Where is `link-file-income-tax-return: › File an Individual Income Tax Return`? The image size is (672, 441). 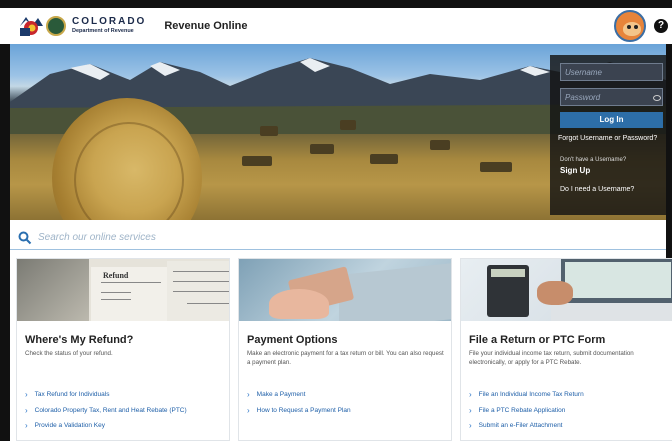
link-file-income-tax-return: › File an Individual Income Tax Return is located at coordinates (526, 395).